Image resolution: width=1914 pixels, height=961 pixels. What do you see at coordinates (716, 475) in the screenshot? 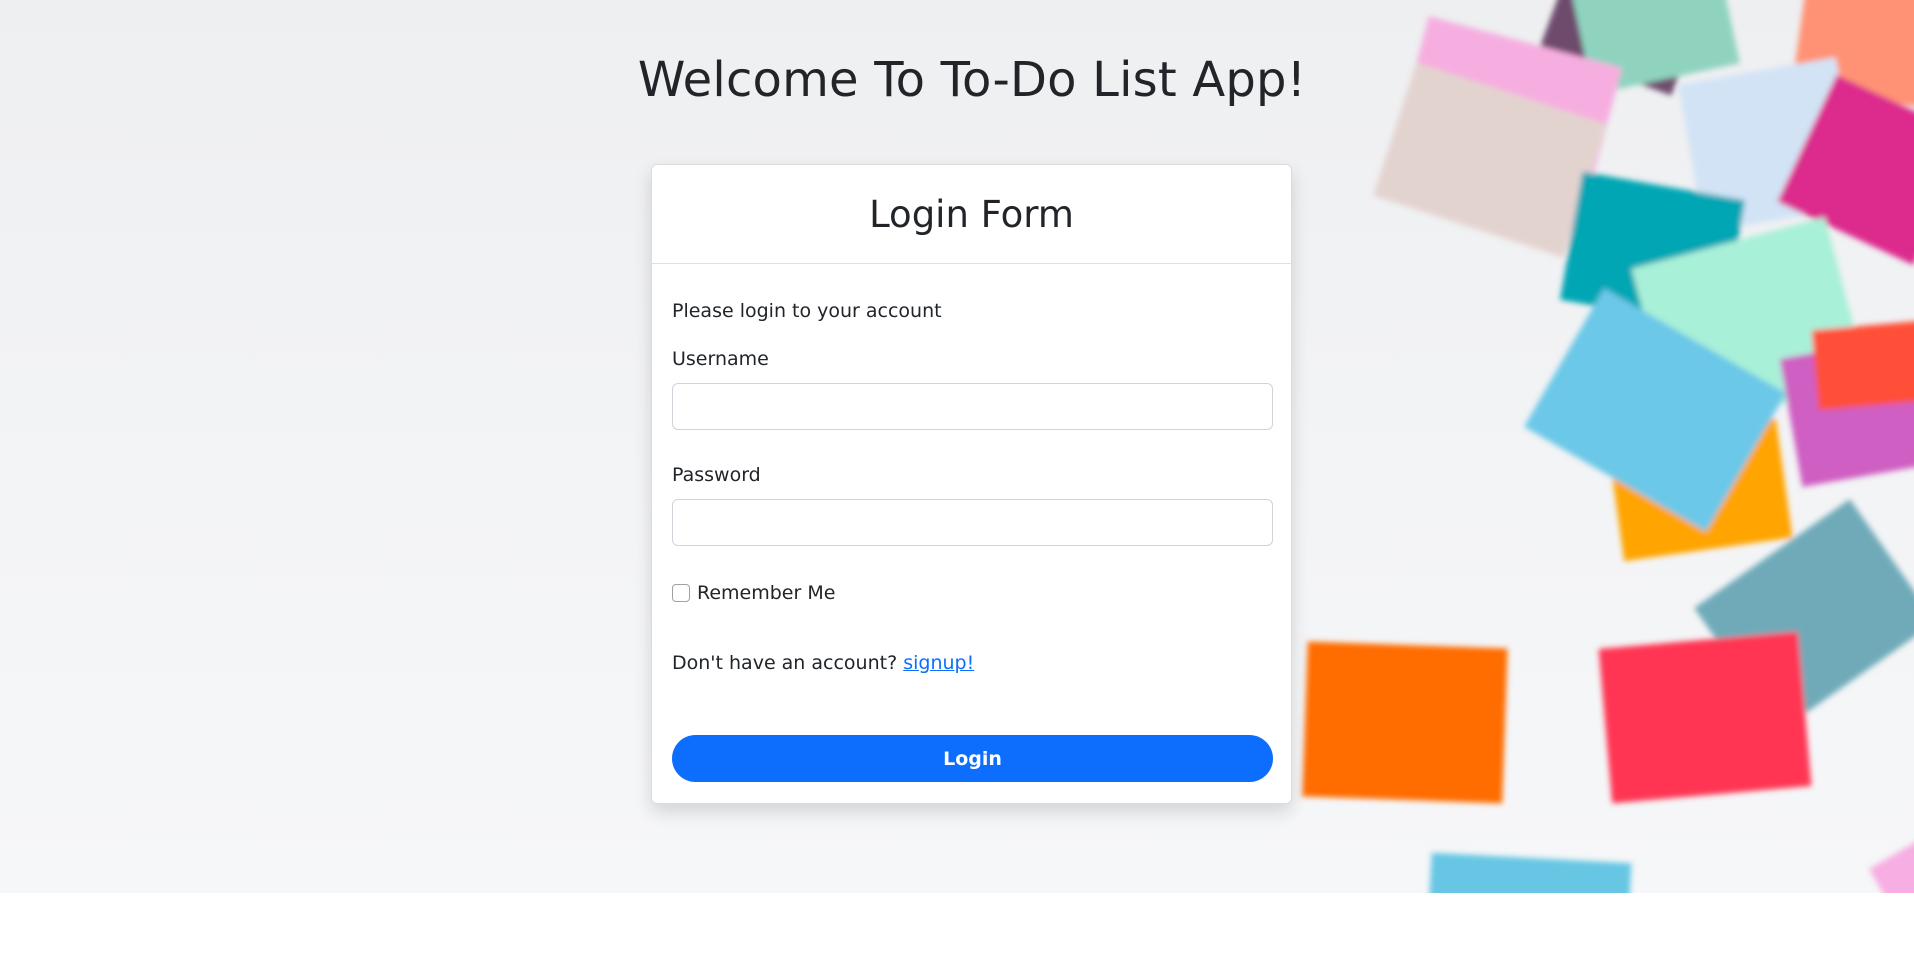
I see `password-label: Password` at bounding box center [716, 475].